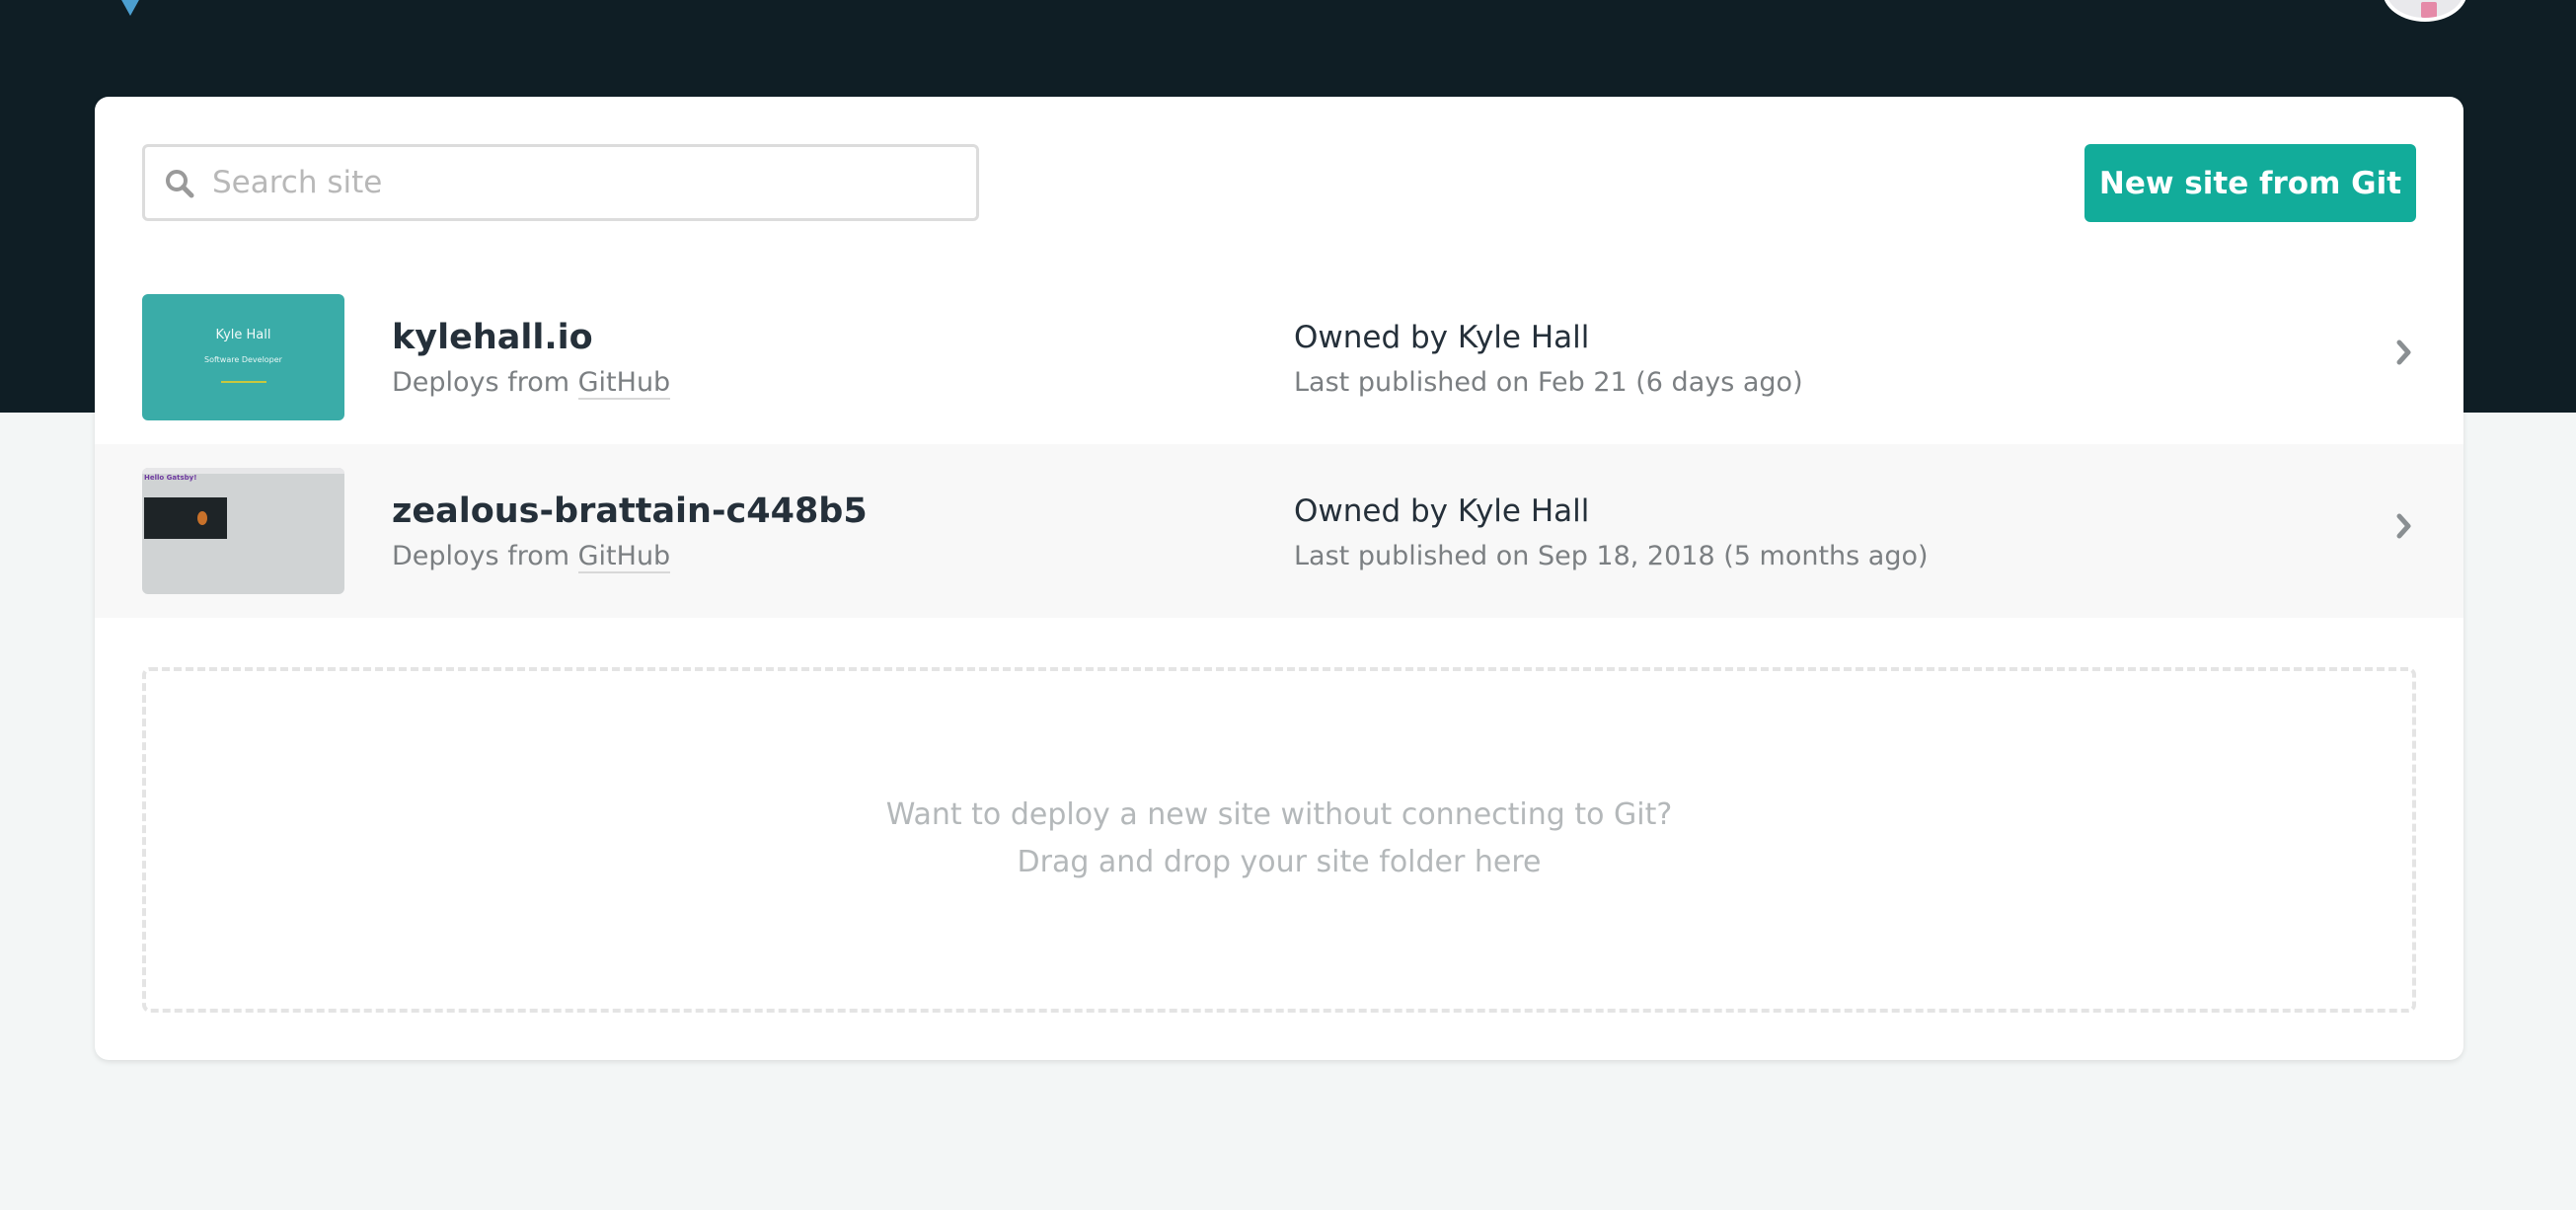  What do you see at coordinates (243, 382) in the screenshot?
I see `thumbnail-divider` at bounding box center [243, 382].